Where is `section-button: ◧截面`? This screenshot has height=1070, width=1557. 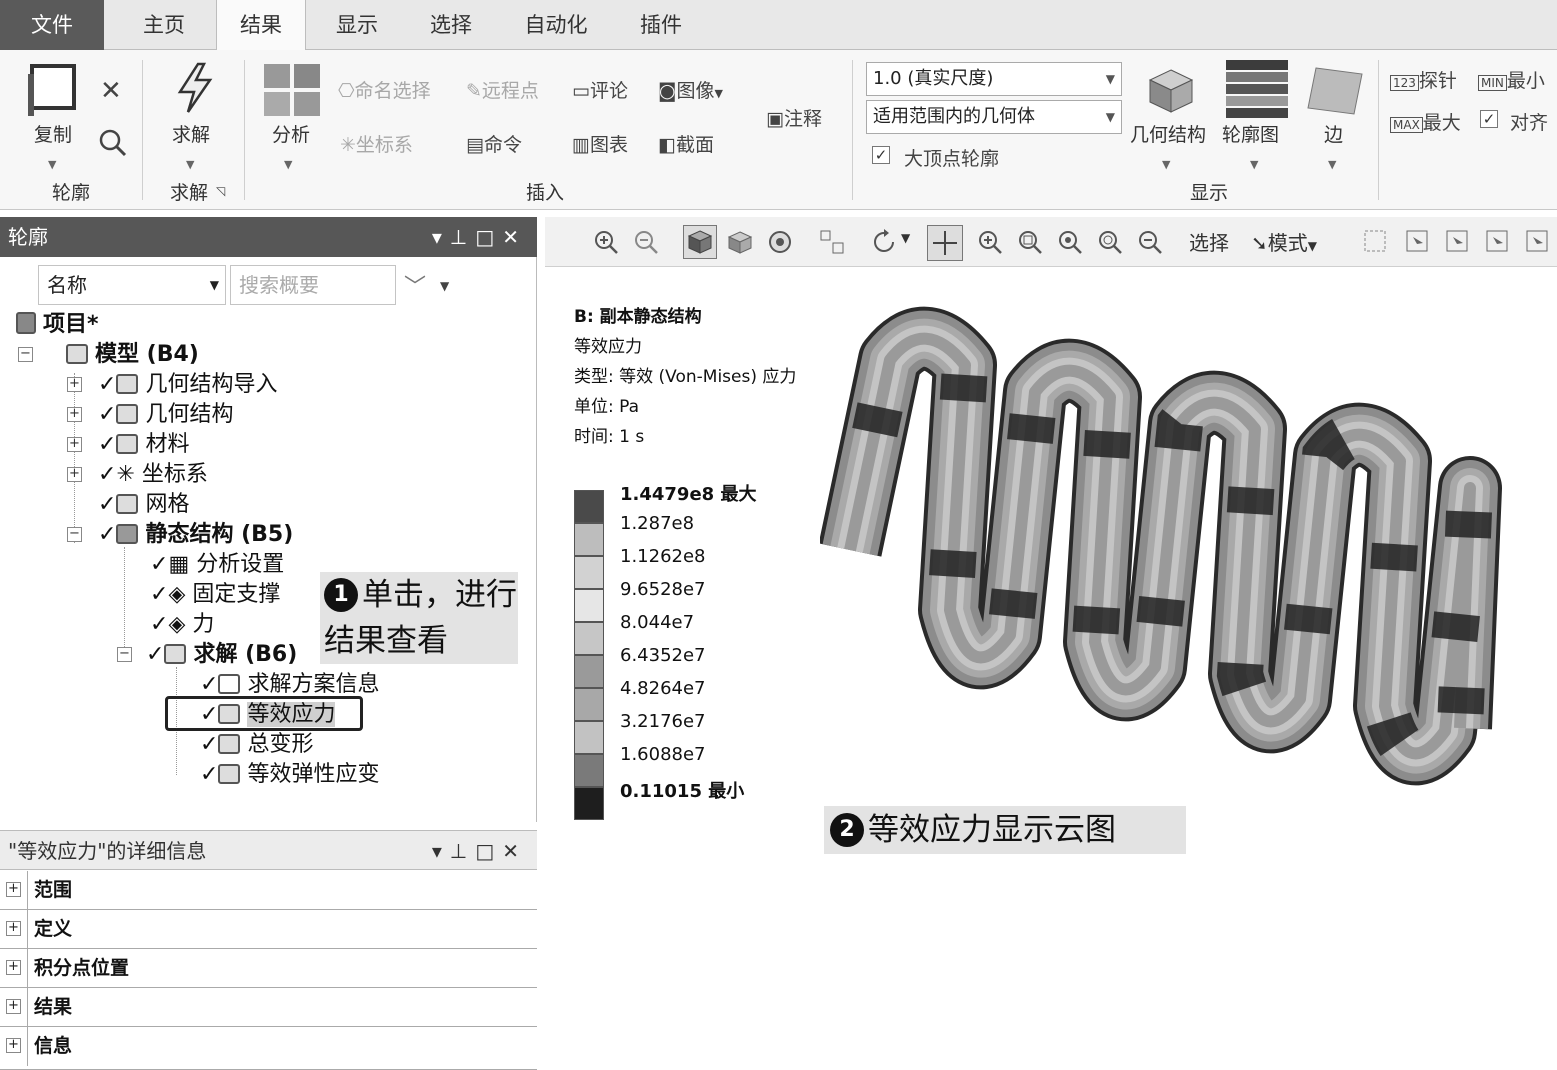 section-button: ◧截面 is located at coordinates (686, 143).